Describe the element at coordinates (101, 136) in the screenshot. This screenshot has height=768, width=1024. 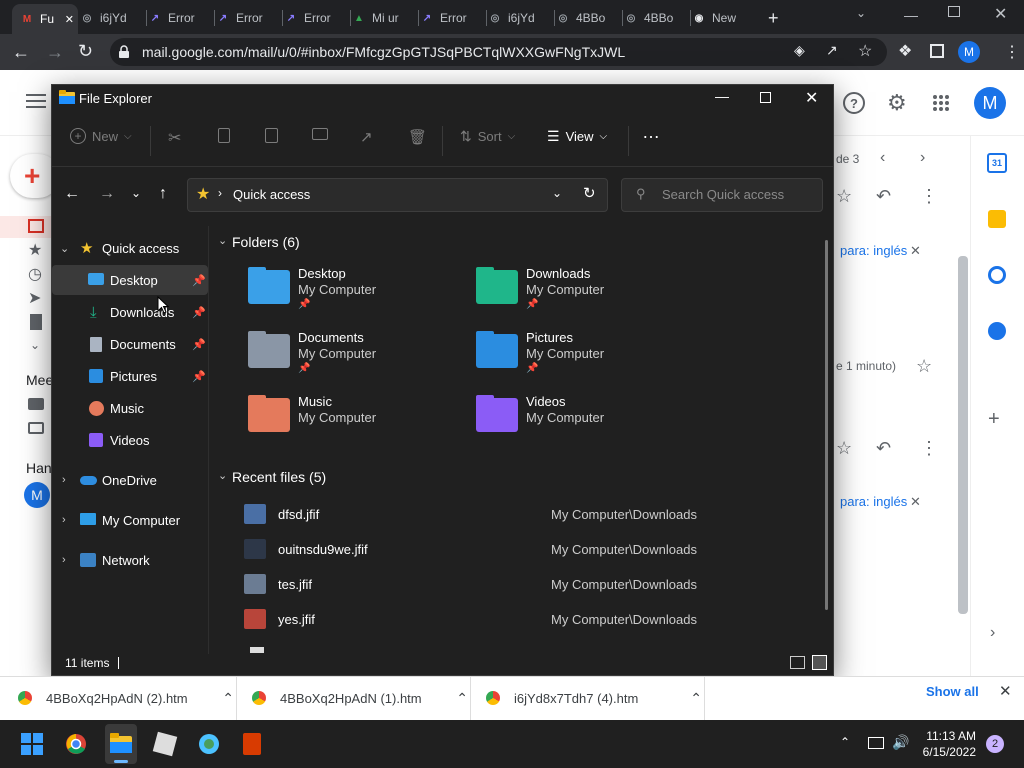
I see `new-button: + New ⌵` at that location.